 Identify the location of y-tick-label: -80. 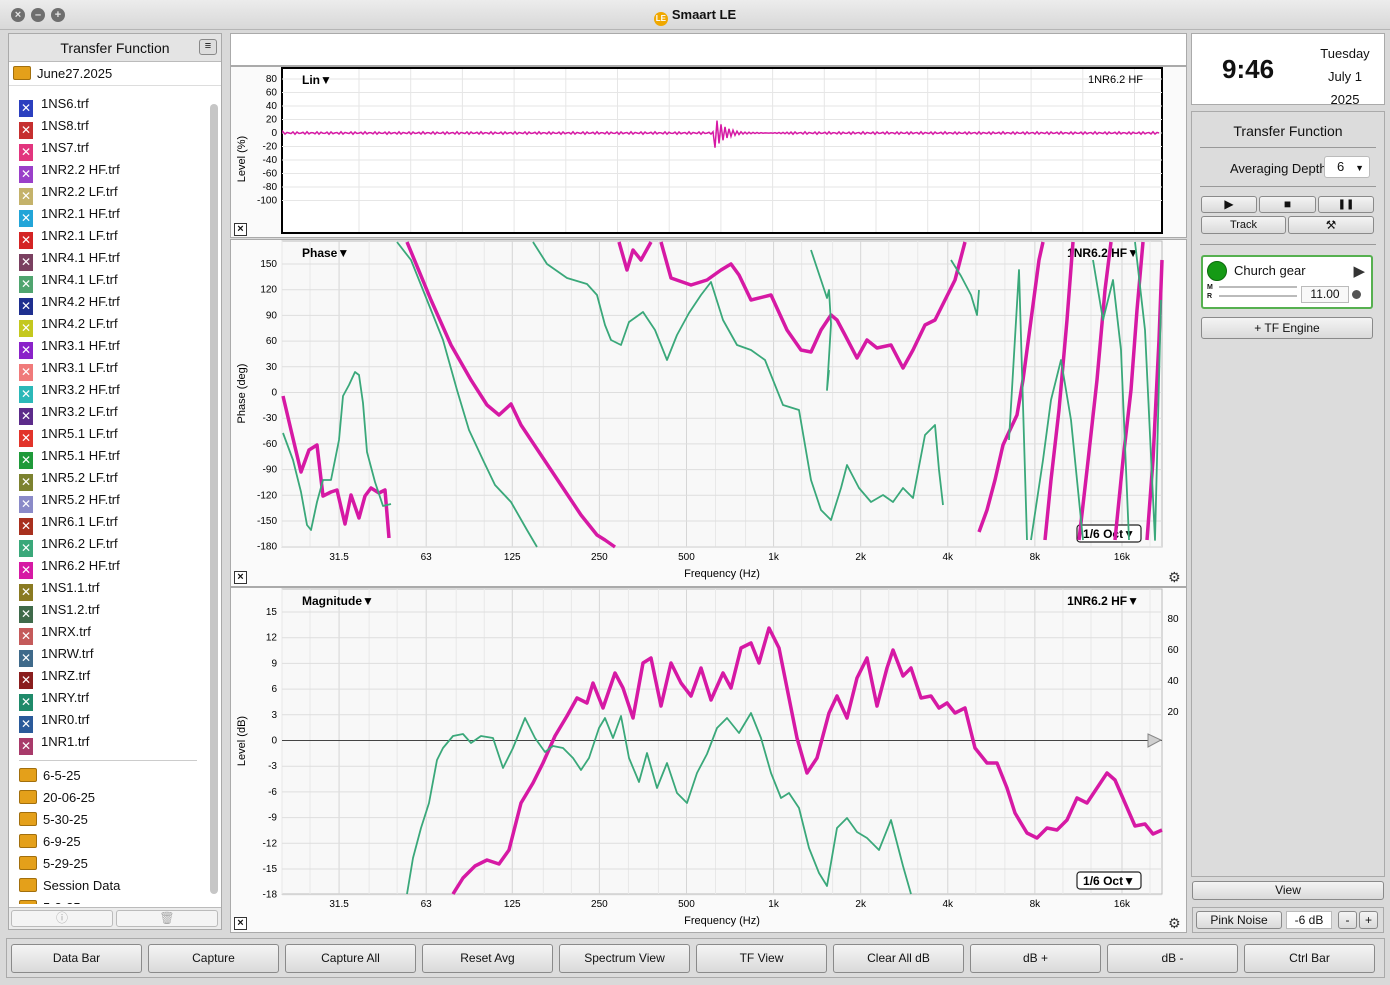
(270, 187).